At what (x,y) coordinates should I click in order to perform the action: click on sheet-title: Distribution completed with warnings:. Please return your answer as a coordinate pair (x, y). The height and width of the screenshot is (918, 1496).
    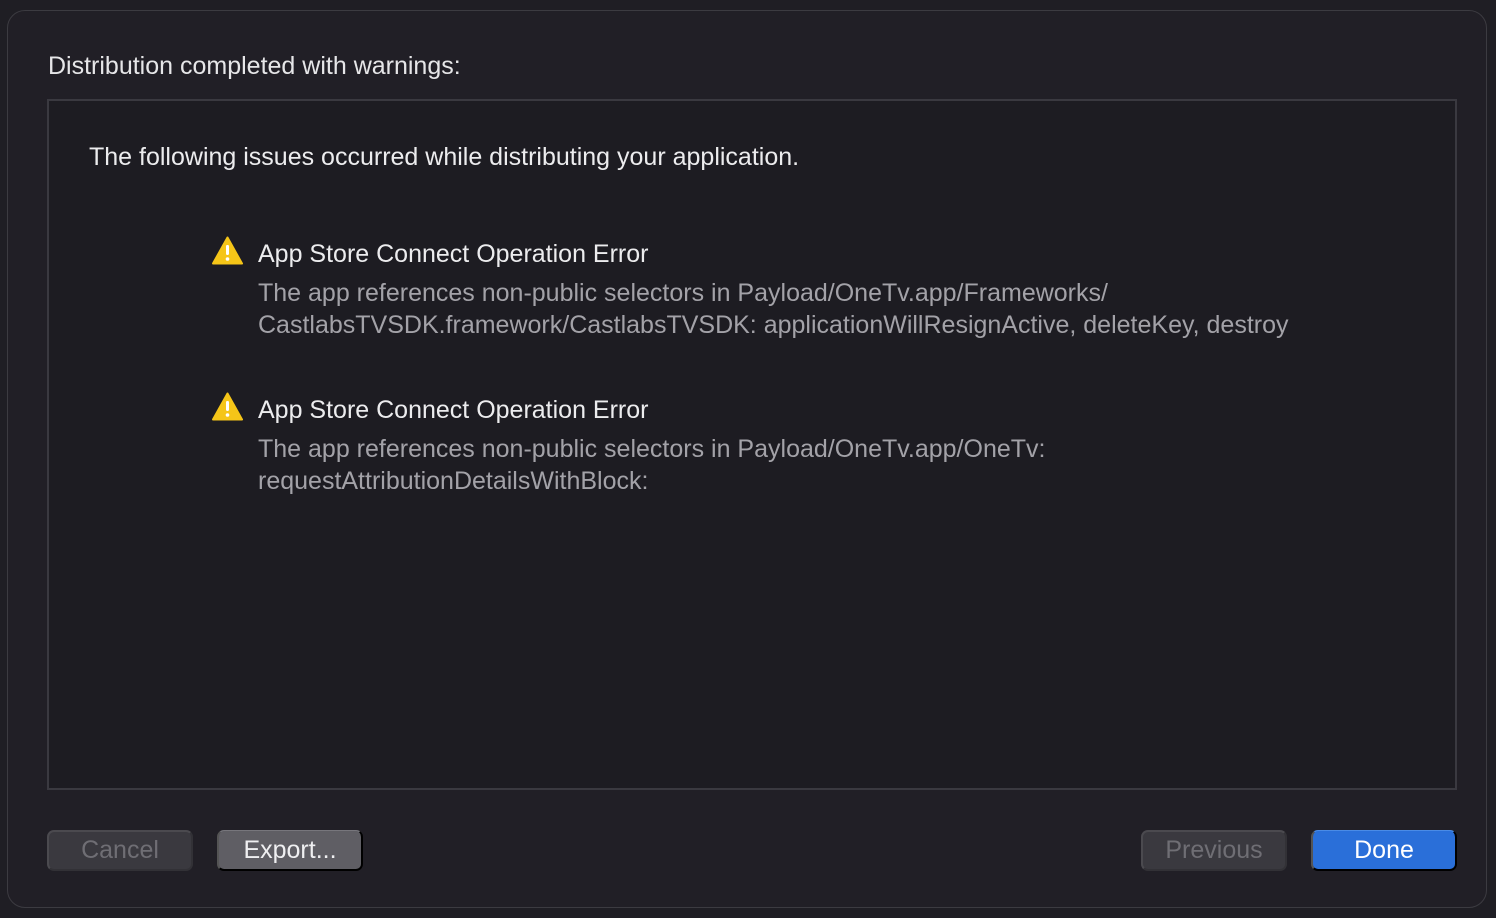
    Looking at the image, I should click on (254, 66).